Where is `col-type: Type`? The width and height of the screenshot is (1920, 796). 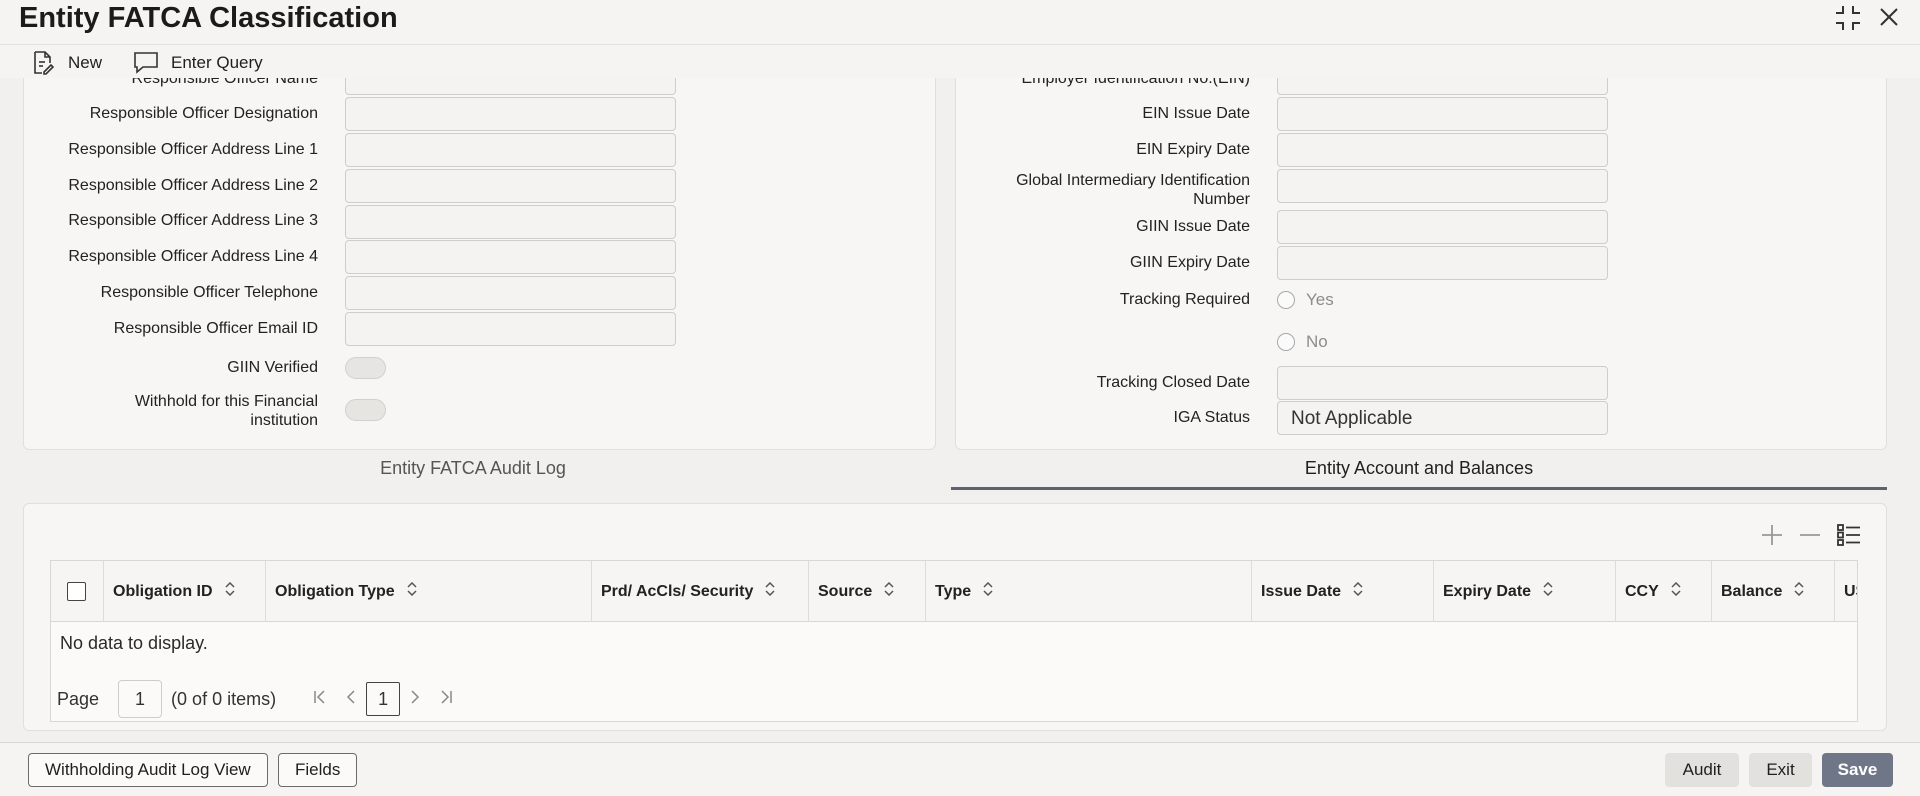
col-type: Type is located at coordinates (1089, 591).